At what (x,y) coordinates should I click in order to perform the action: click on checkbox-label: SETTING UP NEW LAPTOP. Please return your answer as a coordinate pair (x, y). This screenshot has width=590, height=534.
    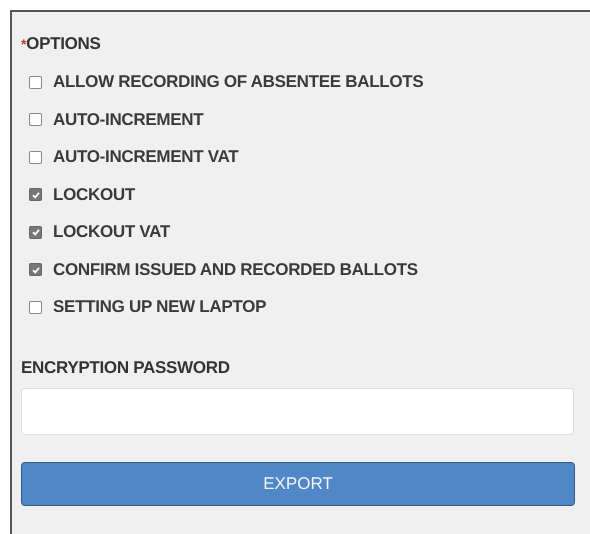
    Looking at the image, I should click on (159, 307).